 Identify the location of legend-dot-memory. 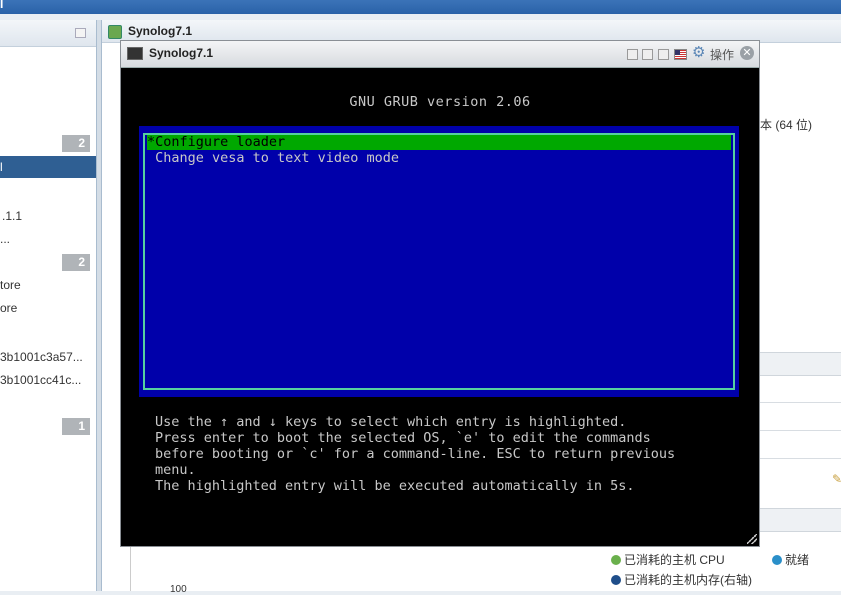
(616, 580).